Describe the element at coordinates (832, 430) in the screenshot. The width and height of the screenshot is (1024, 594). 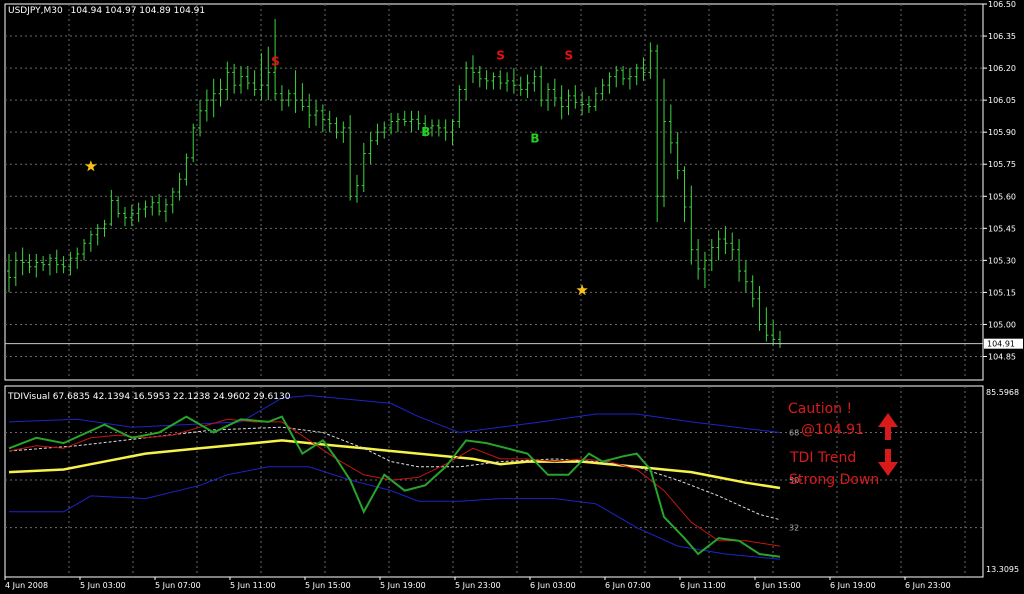
I see `alert-price: @104.91` at that location.